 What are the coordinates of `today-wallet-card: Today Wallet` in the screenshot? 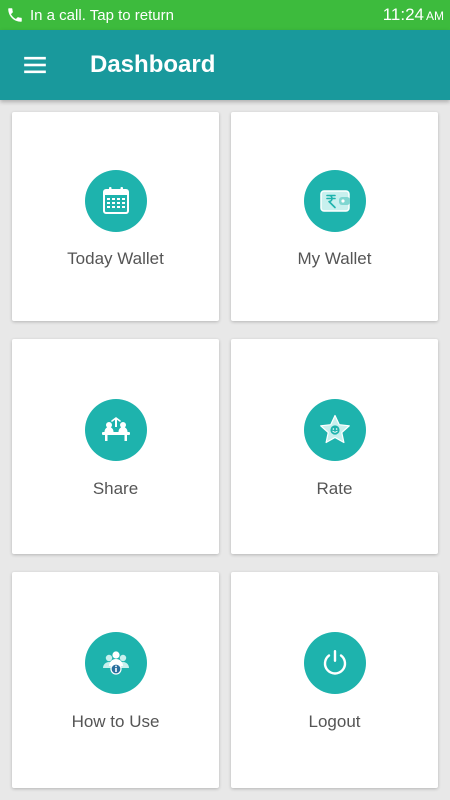 It's located at (115, 216).